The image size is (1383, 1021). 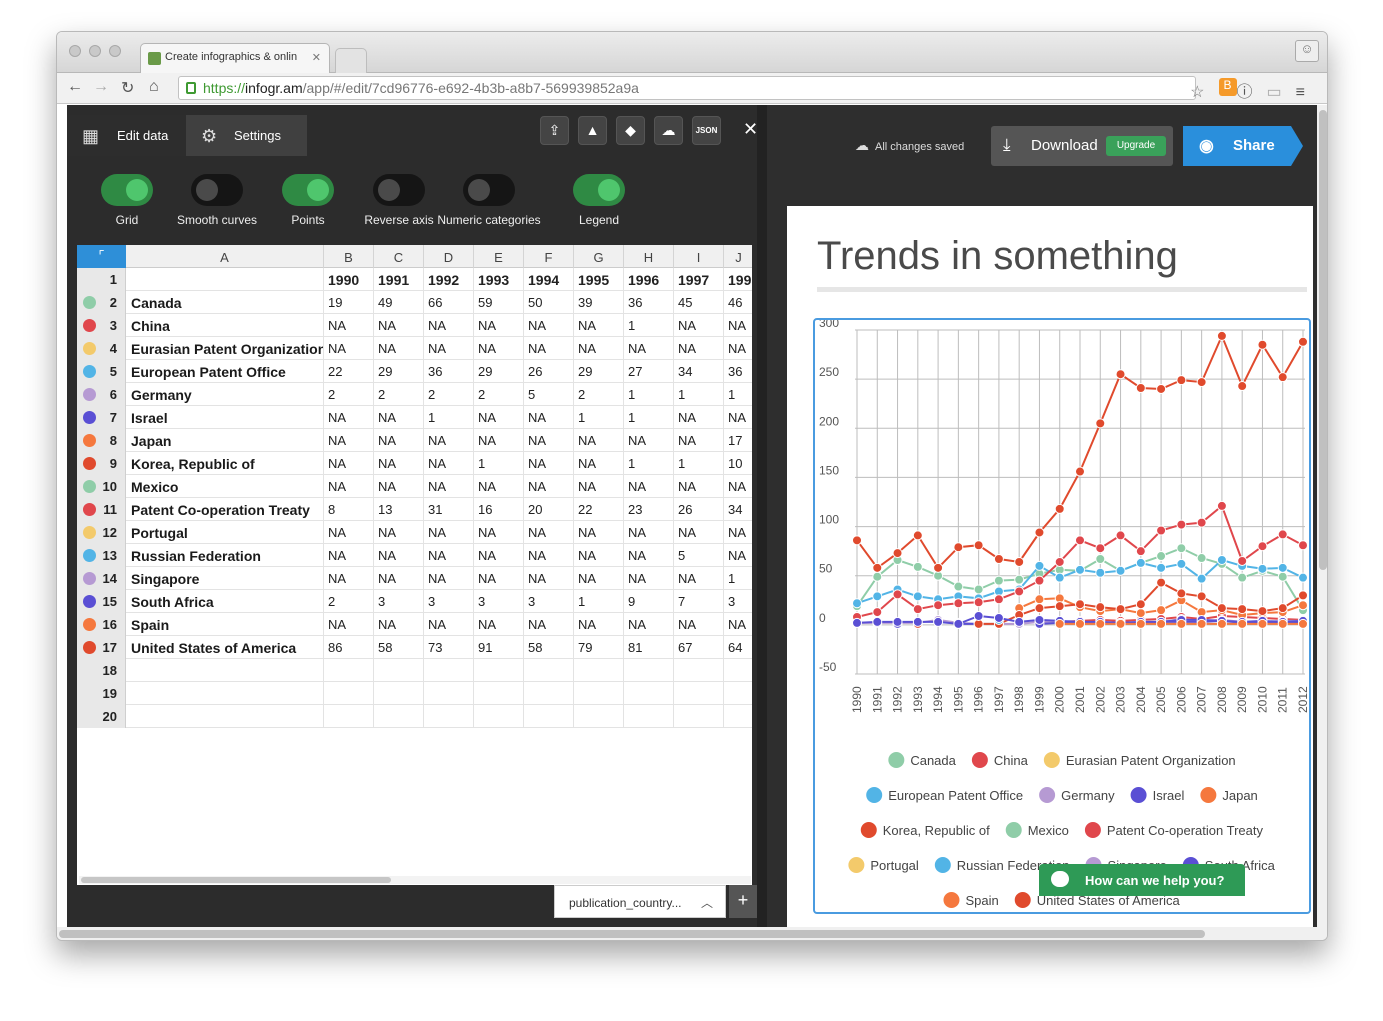 I want to click on cell: 31, so click(x=449, y=509).